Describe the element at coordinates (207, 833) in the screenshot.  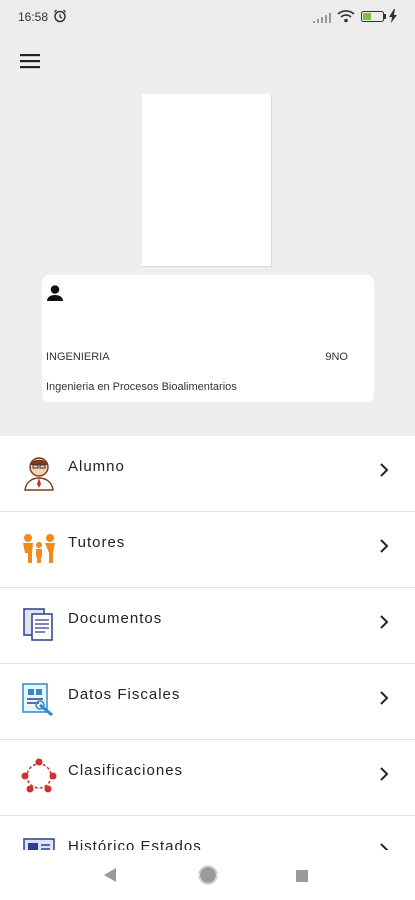
I see `menu-item-historico-estados: Histórico Estados` at that location.